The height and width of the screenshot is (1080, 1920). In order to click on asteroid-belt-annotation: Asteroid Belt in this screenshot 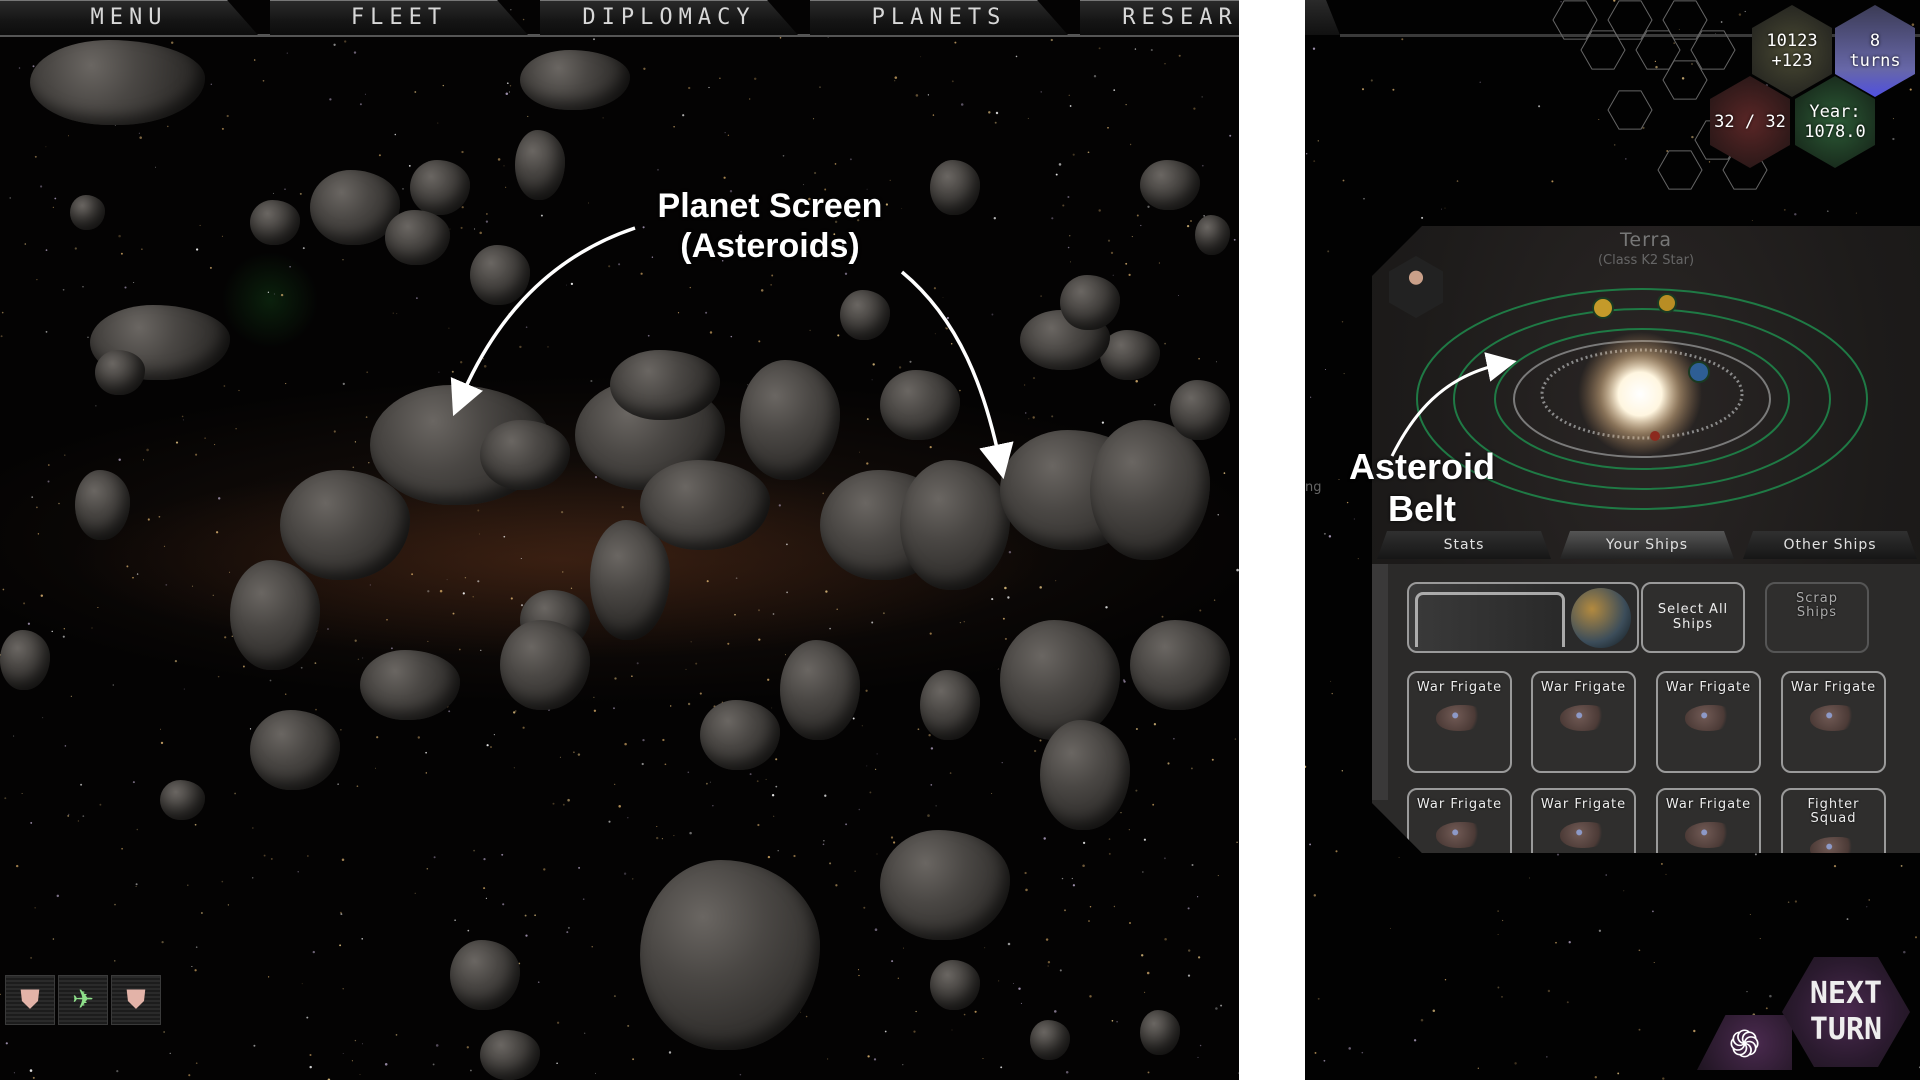, I will do `click(1422, 488)`.